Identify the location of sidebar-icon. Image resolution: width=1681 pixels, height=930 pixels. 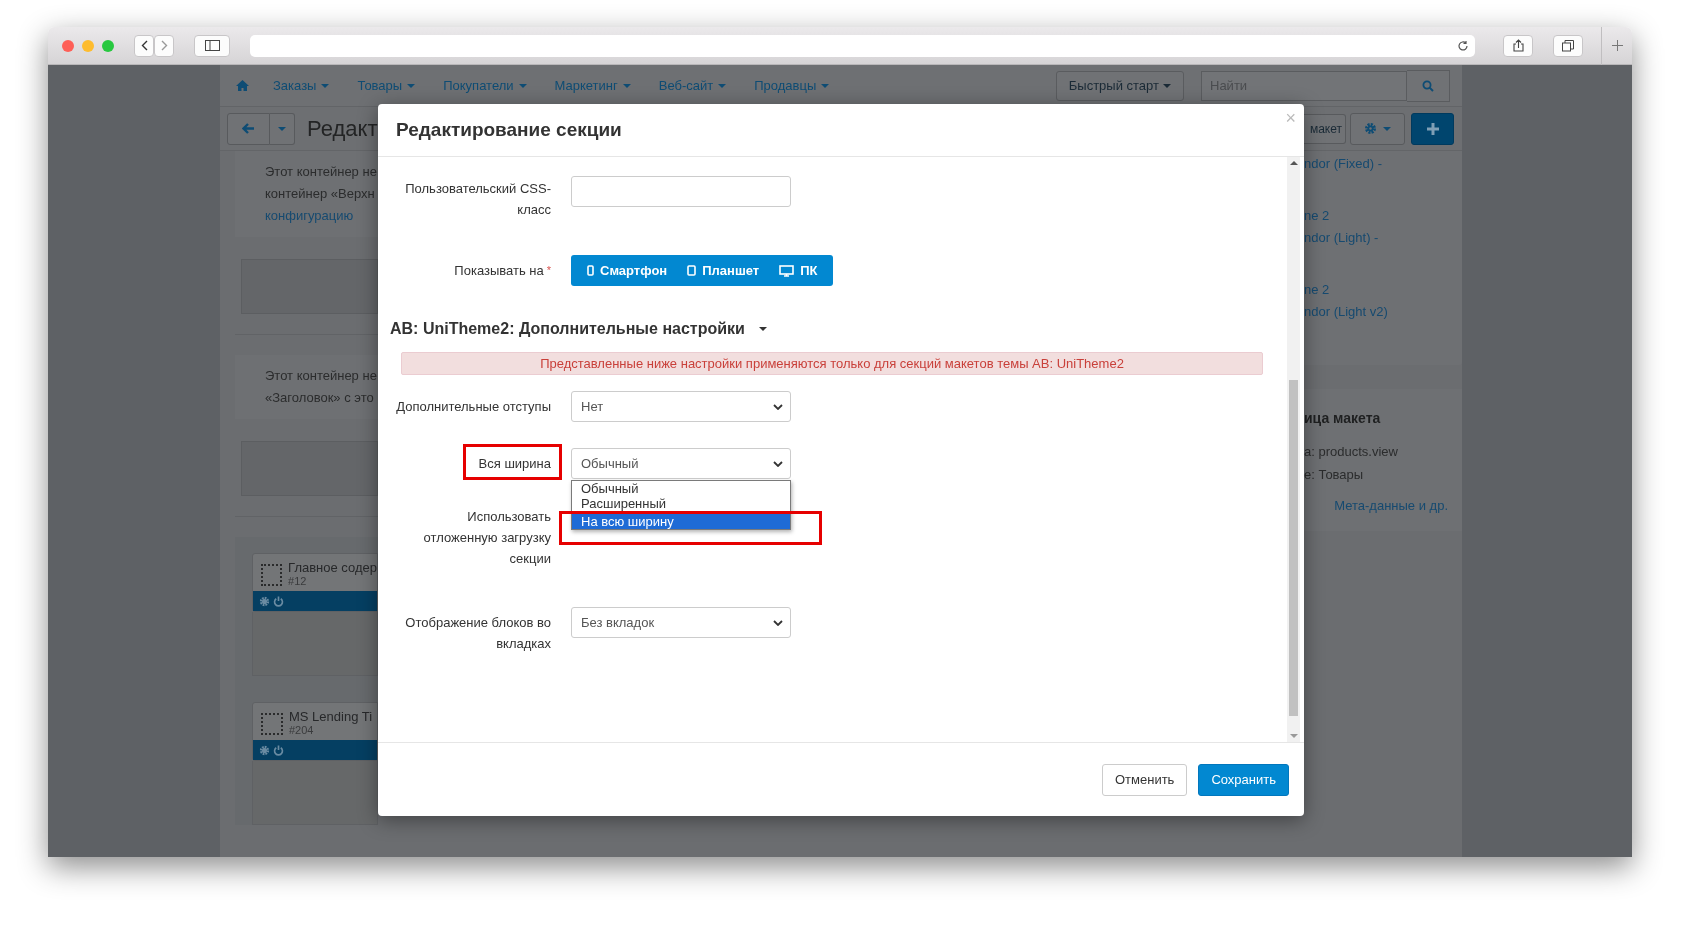
(212, 45).